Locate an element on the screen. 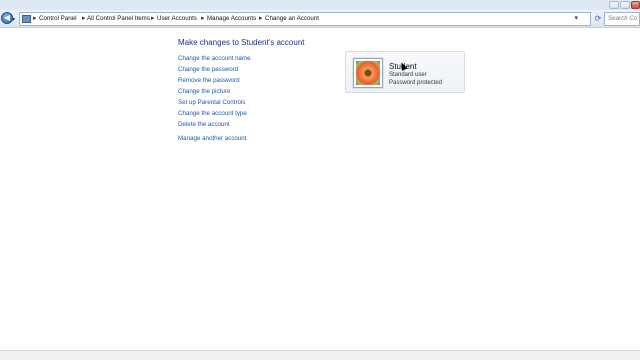 Image resolution: width=640 pixels, height=360 pixels. search-input: Search Co is located at coordinates (622, 19).